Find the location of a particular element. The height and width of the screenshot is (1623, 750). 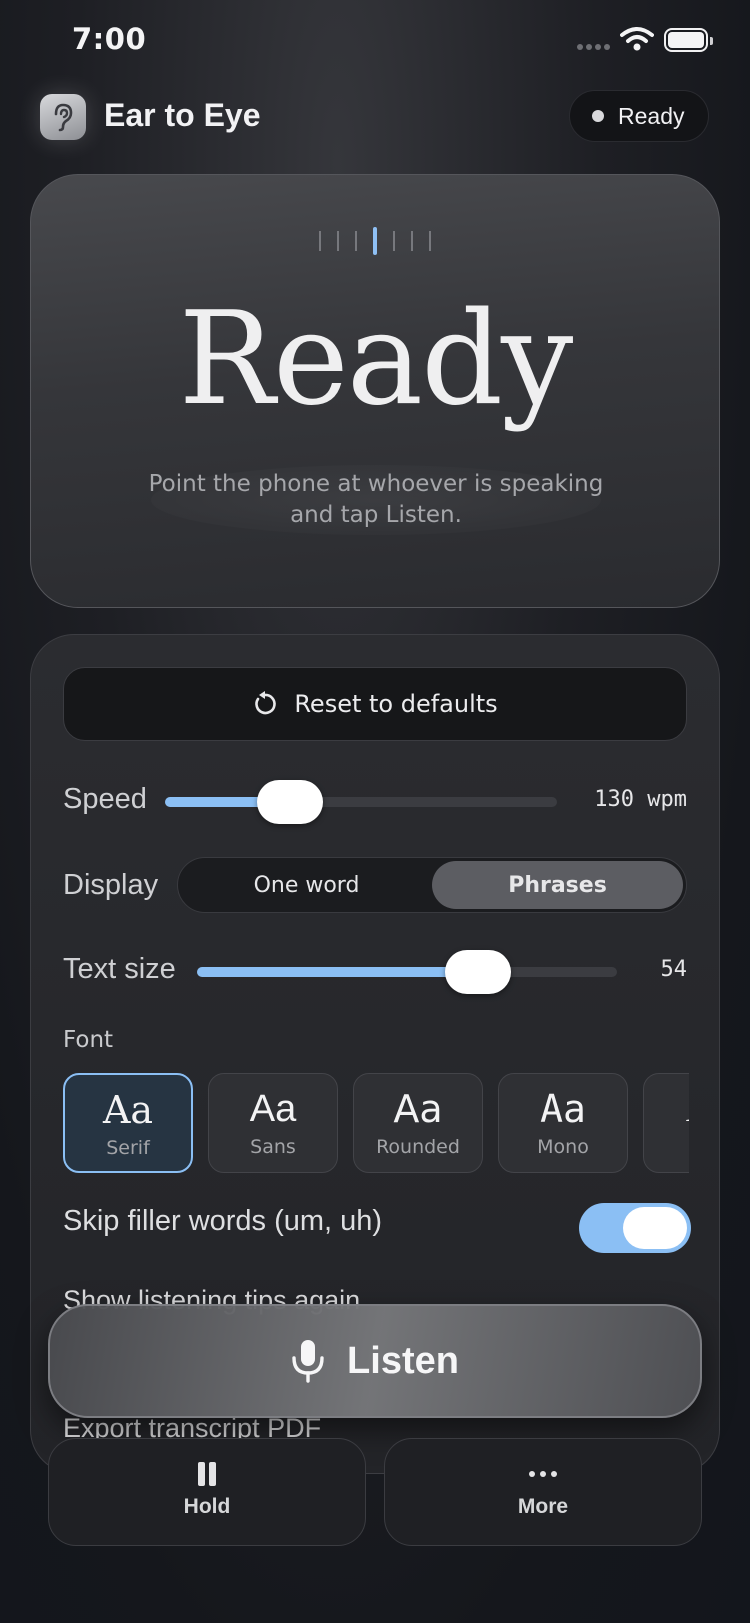

font-option-label: Serif is located at coordinates (128, 1148).